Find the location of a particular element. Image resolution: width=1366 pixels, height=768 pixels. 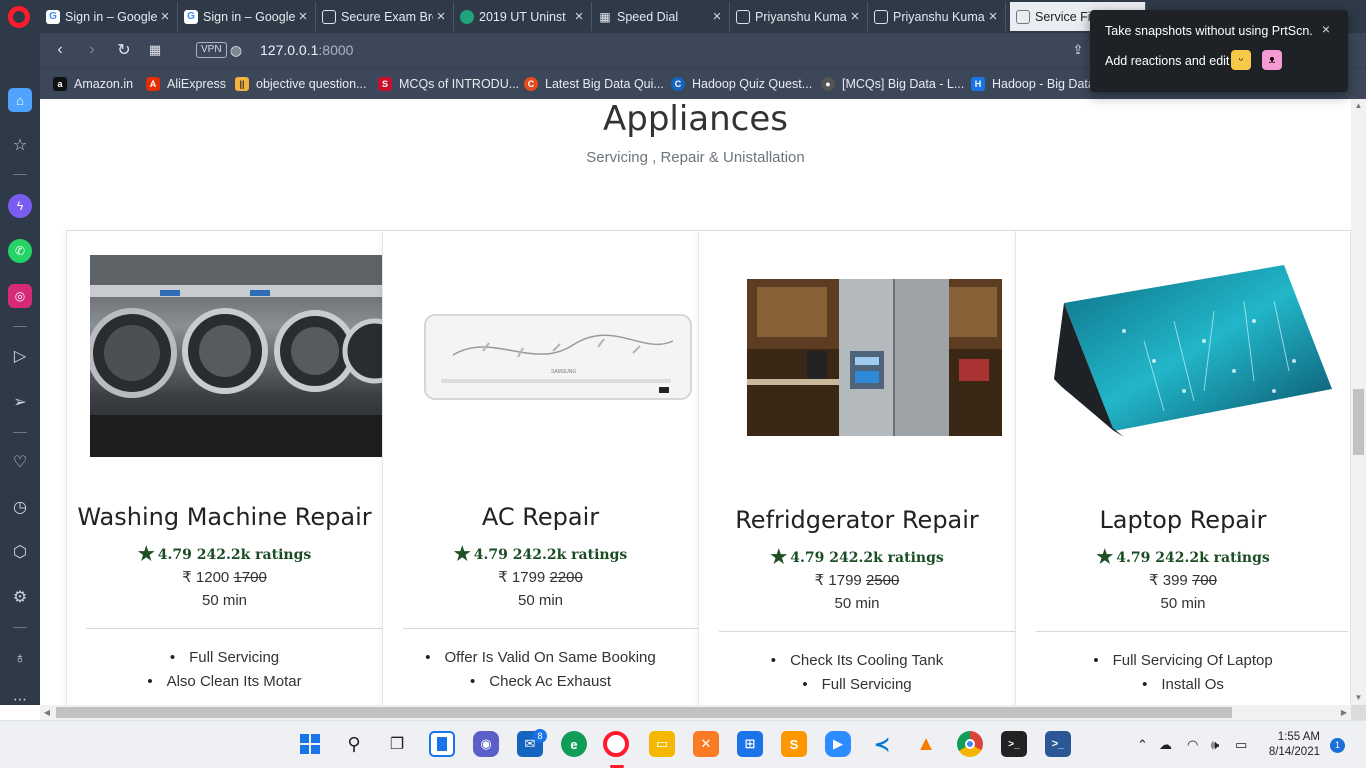

snapshot-icon: ⇪ is located at coordinates (1078, 50).